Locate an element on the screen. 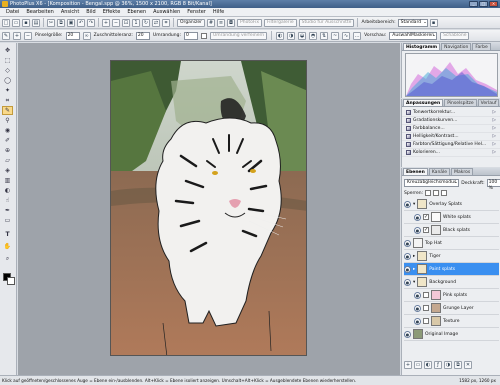  zoom-in-icon: + is located at coordinates (106, 22).